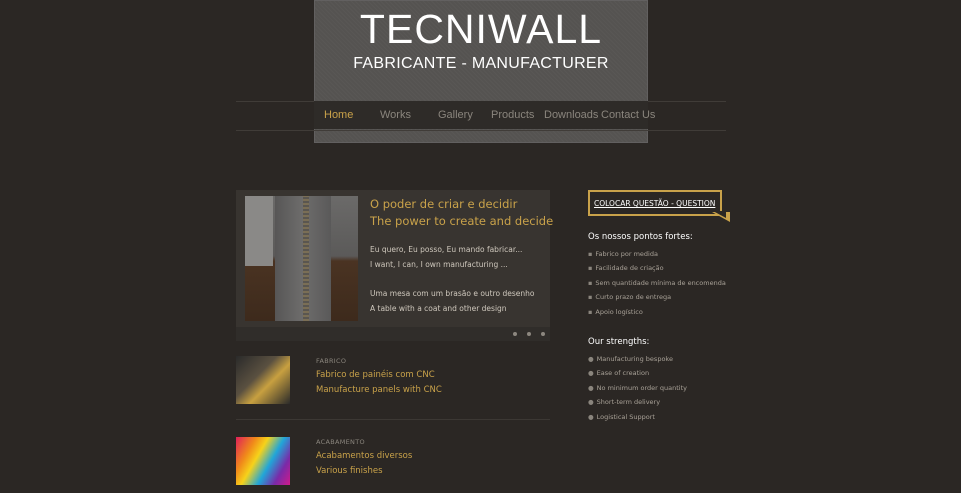 This screenshot has height=493, width=961. I want to click on feature-link: Fabrico de painéis com CNC, so click(375, 375).